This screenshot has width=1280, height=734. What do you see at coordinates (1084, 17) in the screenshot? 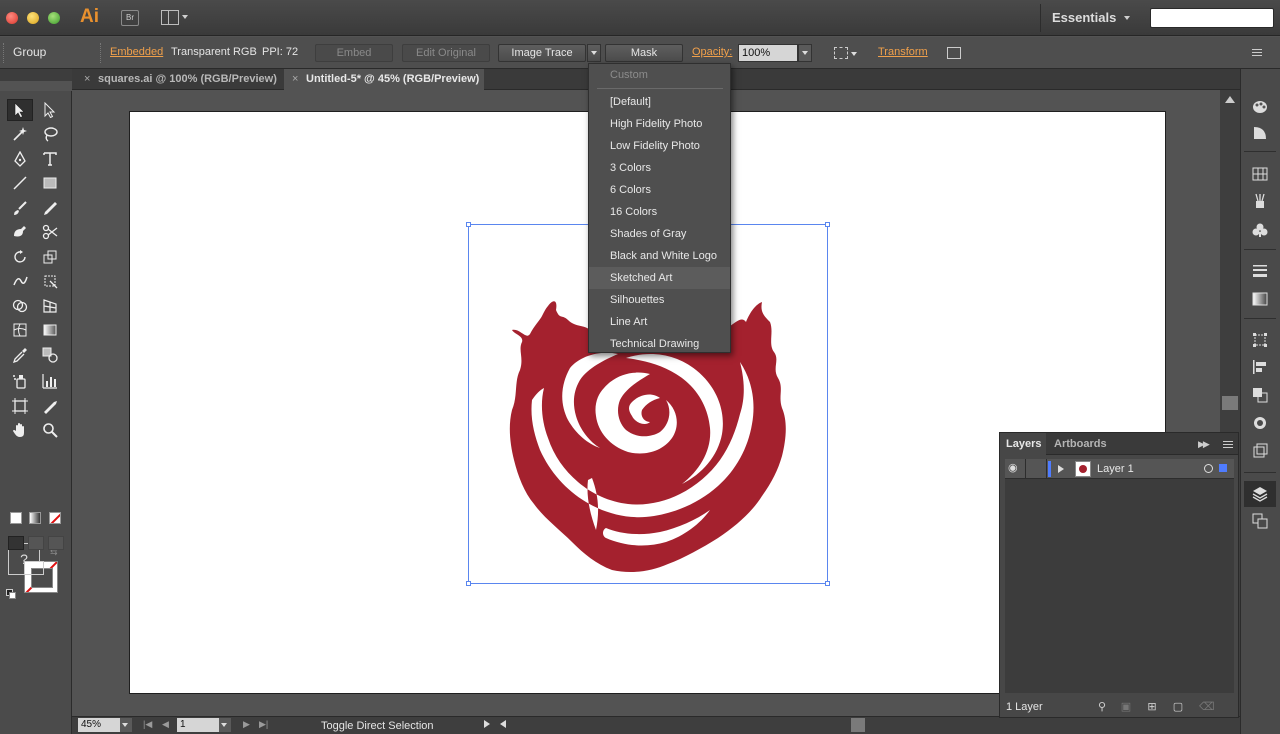
I see `workspace-switcher: Essentials` at bounding box center [1084, 17].